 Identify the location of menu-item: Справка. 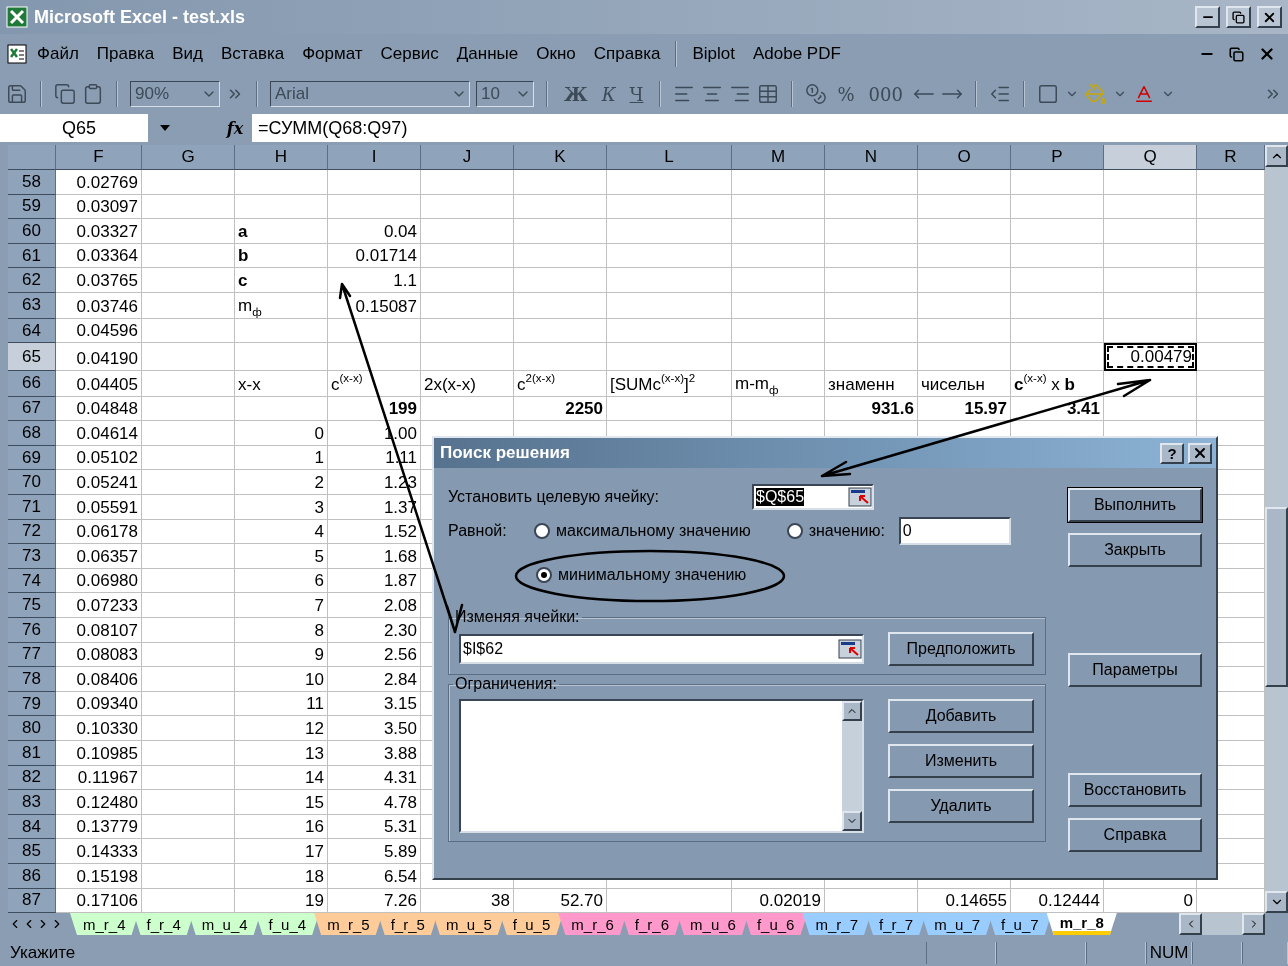
(627, 54).